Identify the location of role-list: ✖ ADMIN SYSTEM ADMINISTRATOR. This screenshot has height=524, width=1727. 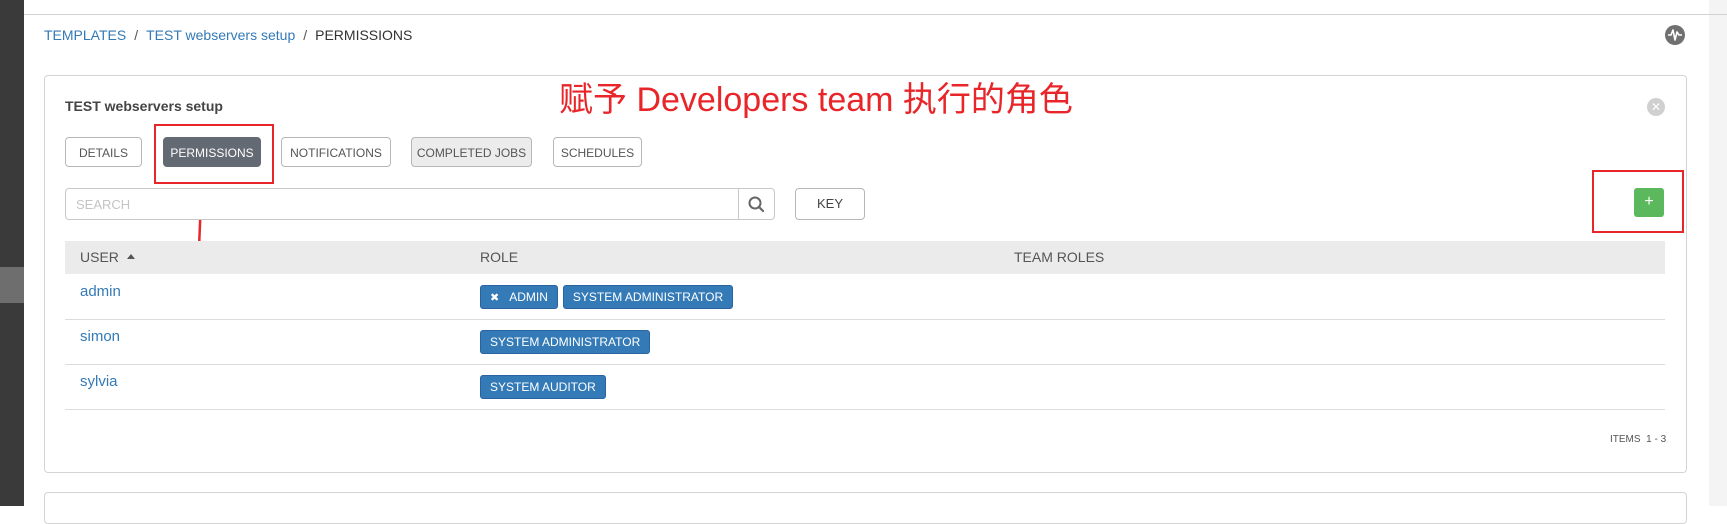
(609, 297).